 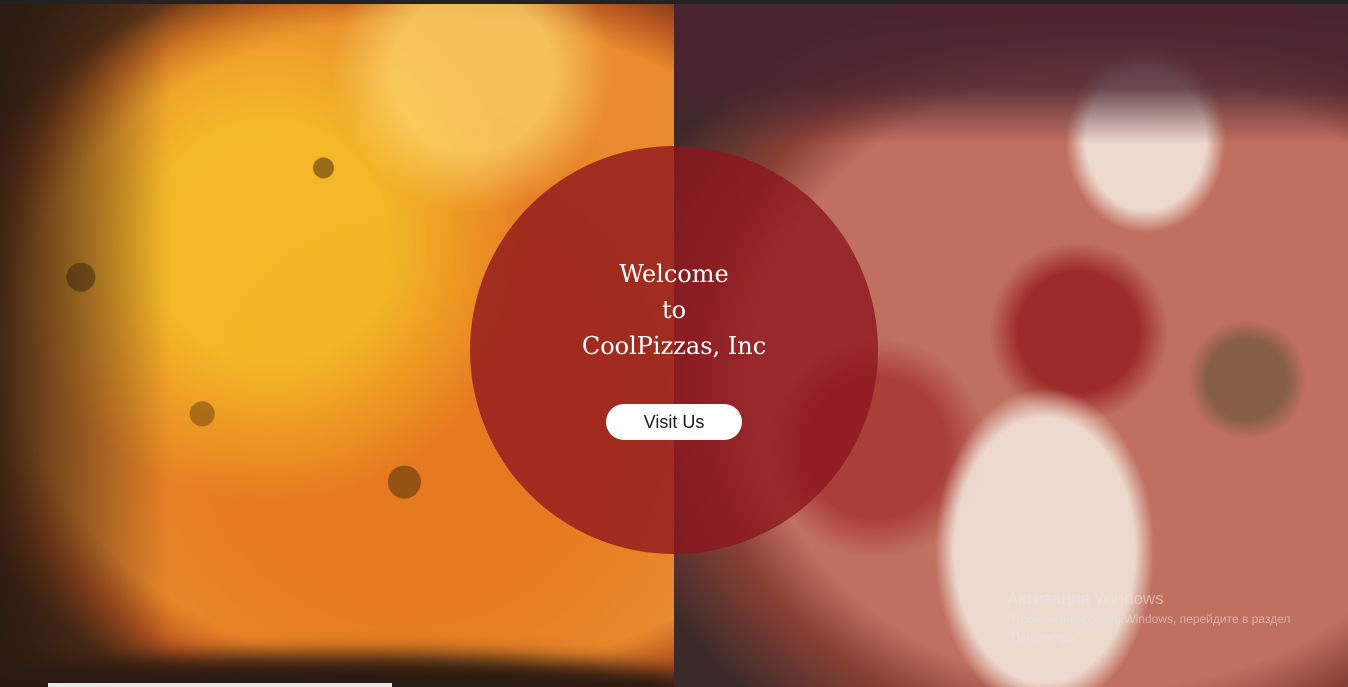 What do you see at coordinates (674, 346) in the screenshot?
I see `company-name: CoolPizzas, Inc` at bounding box center [674, 346].